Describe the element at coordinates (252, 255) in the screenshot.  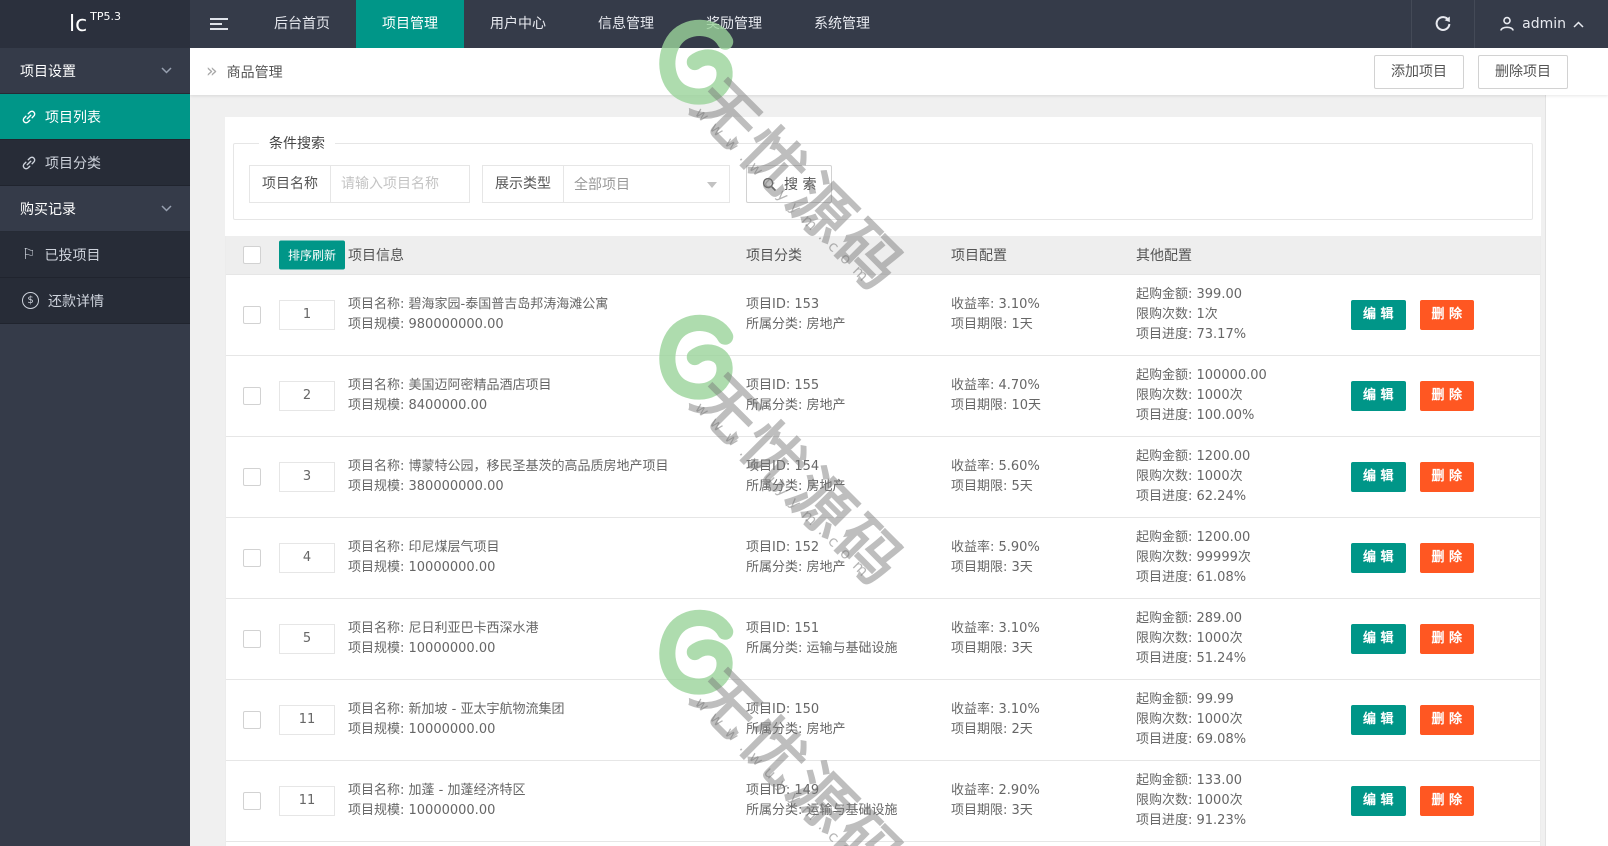
I see `select-all-checkbox` at that location.